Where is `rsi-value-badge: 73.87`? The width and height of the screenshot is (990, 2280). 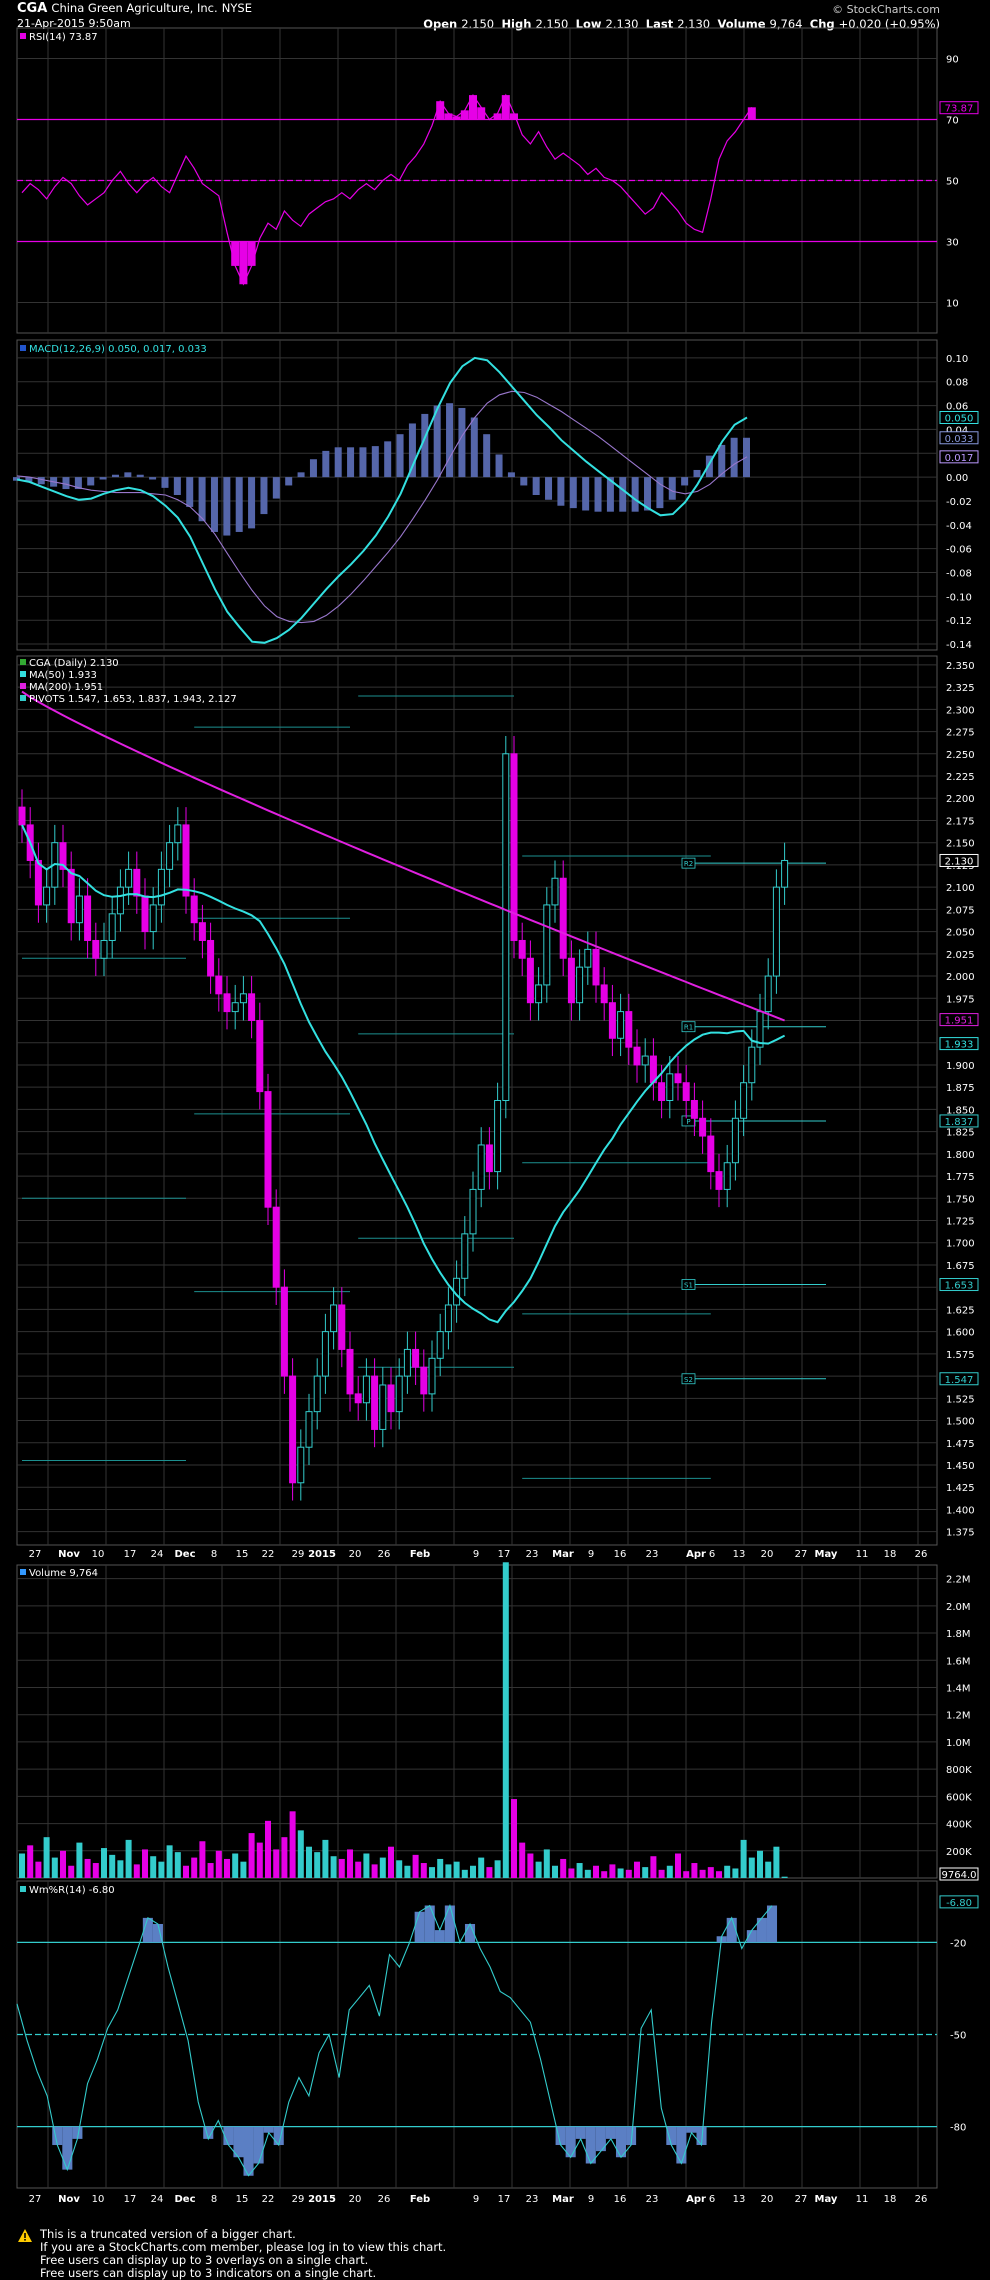 rsi-value-badge: 73.87 is located at coordinates (959, 109).